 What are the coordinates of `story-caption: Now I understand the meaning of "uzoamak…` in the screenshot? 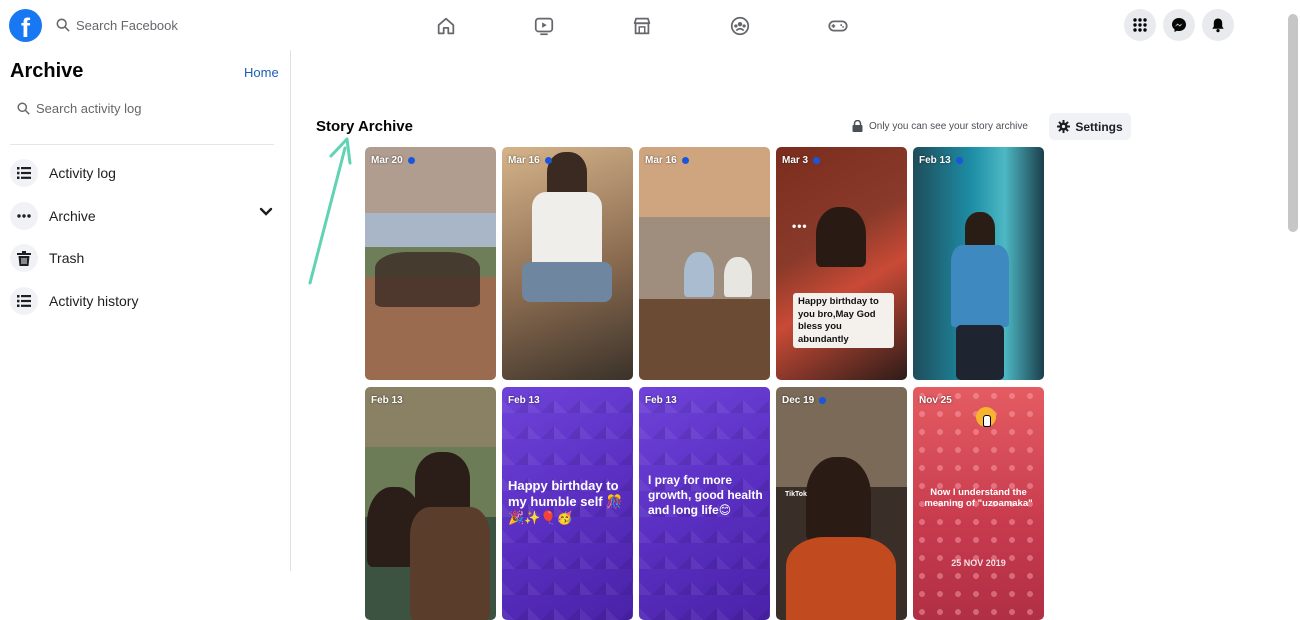 It's located at (978, 498).